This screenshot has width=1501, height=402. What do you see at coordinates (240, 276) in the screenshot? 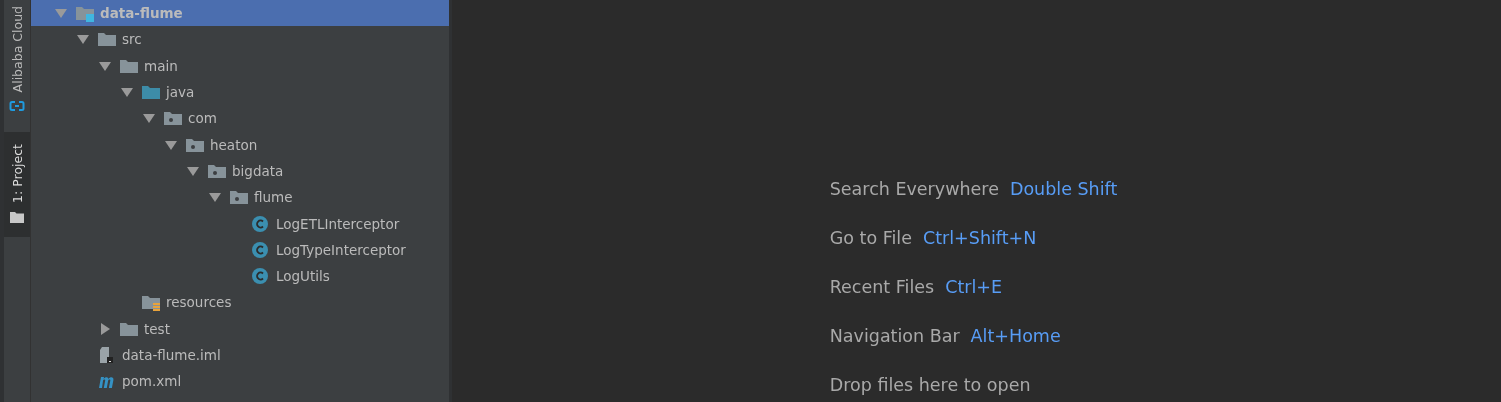
I see `tree-item: LogUtils` at bounding box center [240, 276].